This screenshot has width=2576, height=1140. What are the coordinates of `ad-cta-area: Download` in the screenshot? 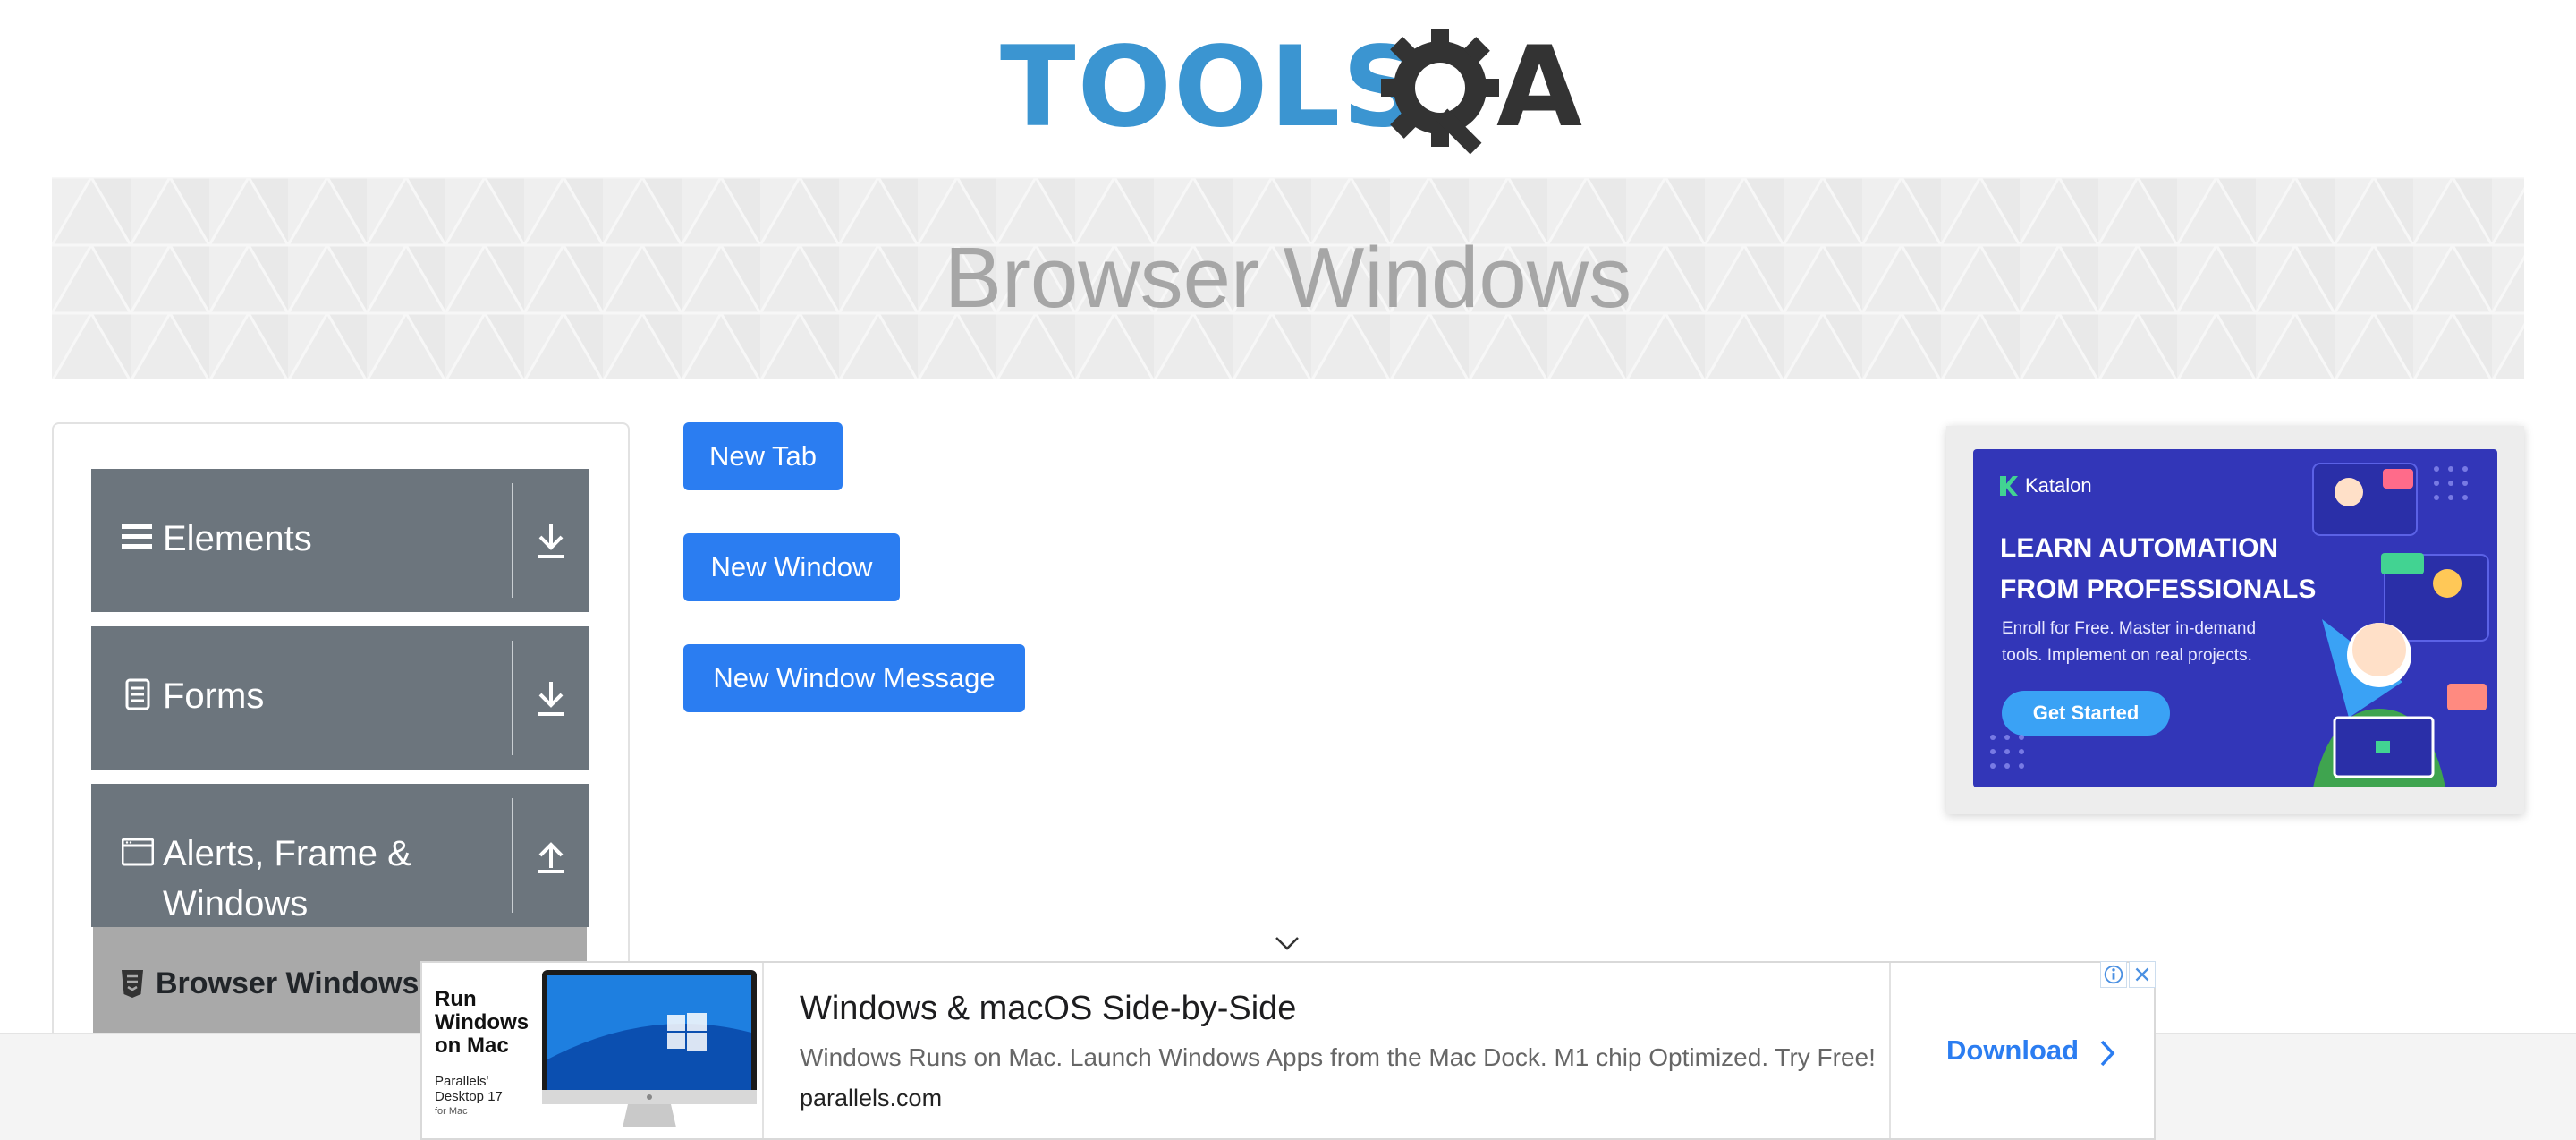 It's located at (2022, 1050).